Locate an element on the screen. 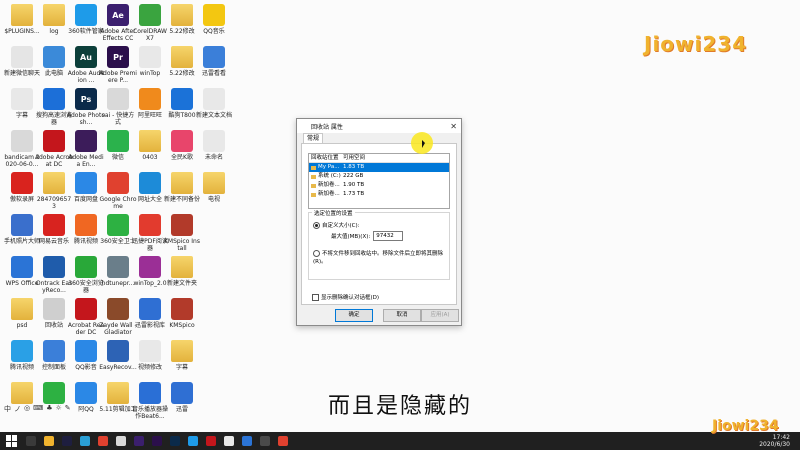 This screenshot has height=450, width=800. desktop-icon: Adobe Acrobat DC is located at coordinates (54, 149).